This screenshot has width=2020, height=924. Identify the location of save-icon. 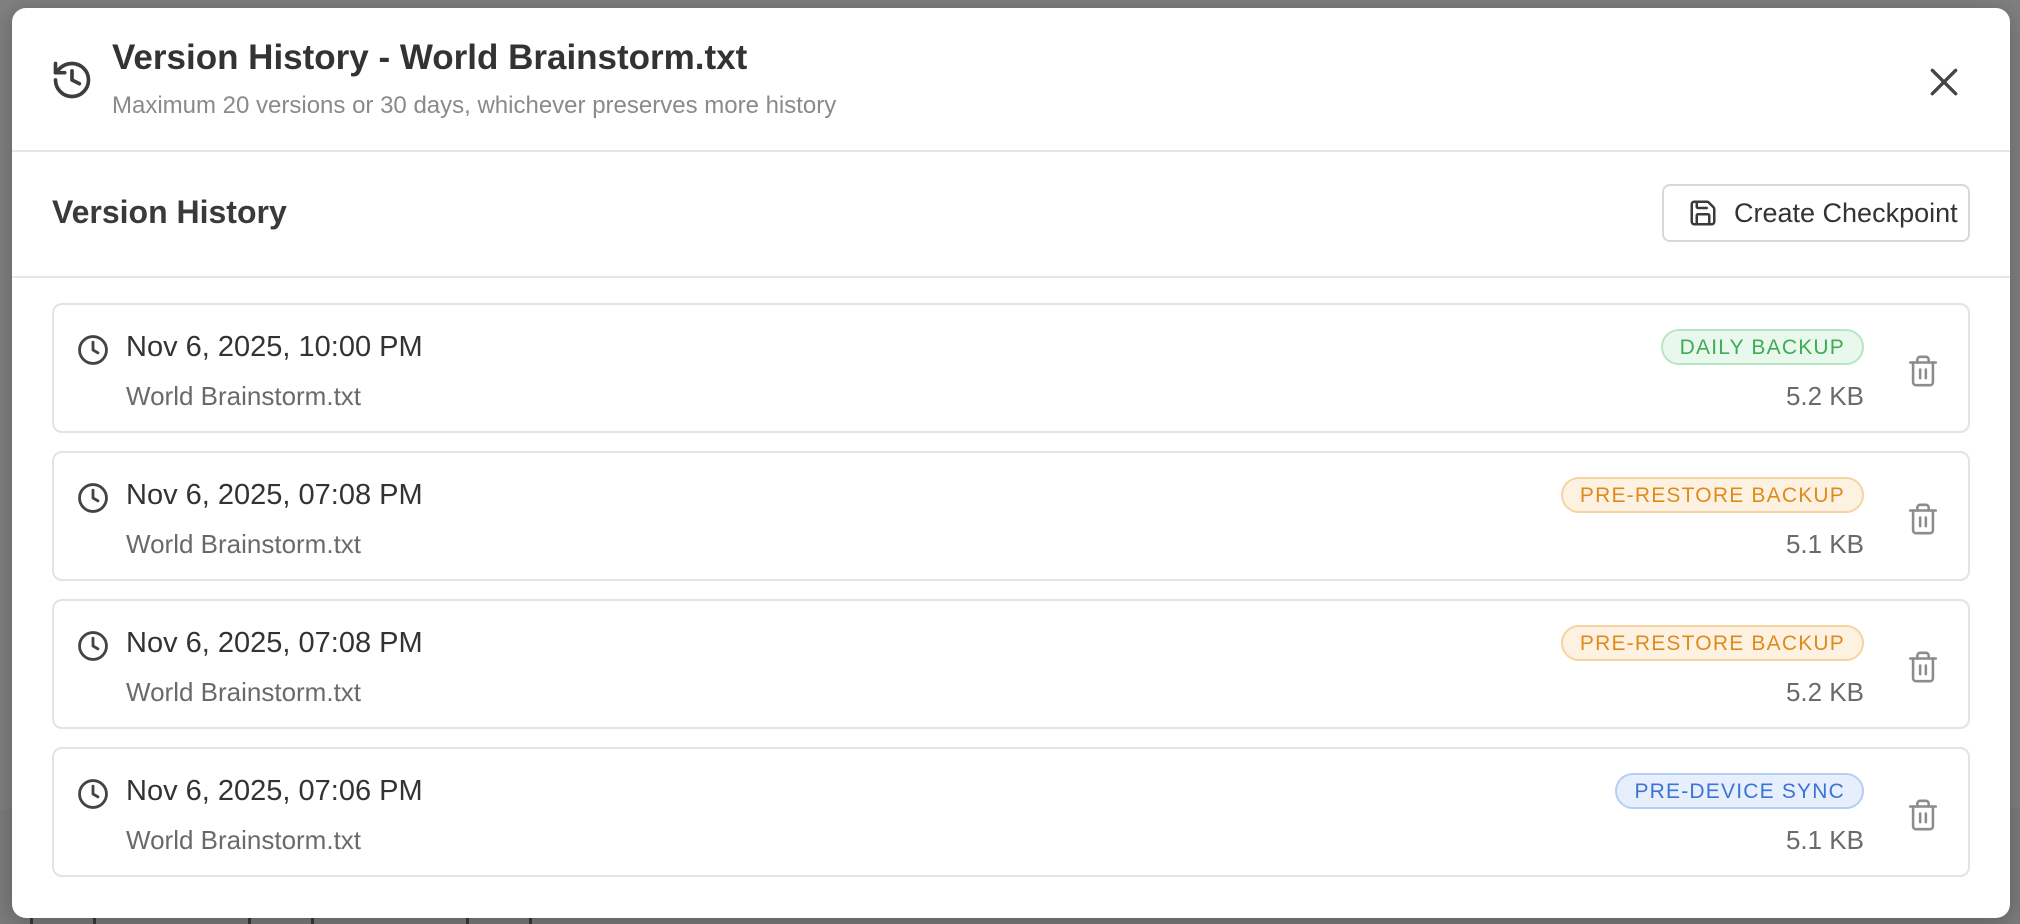
(1703, 213).